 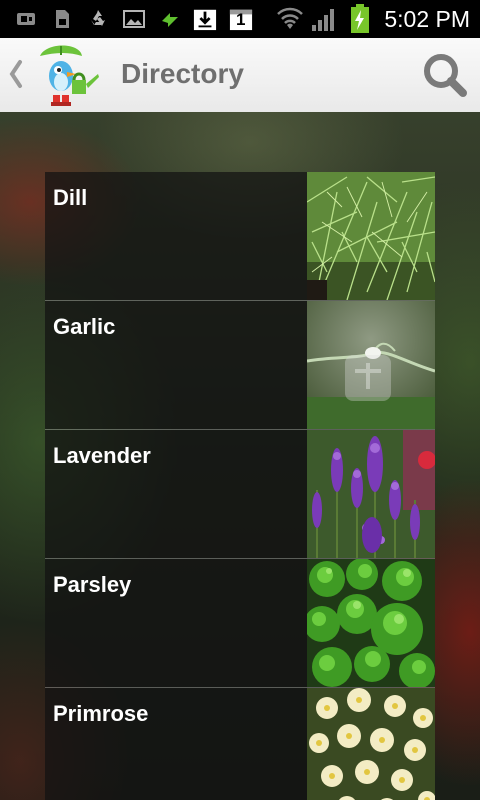 I want to click on status-bar: 1 5:02 PM, so click(x=240, y=19).